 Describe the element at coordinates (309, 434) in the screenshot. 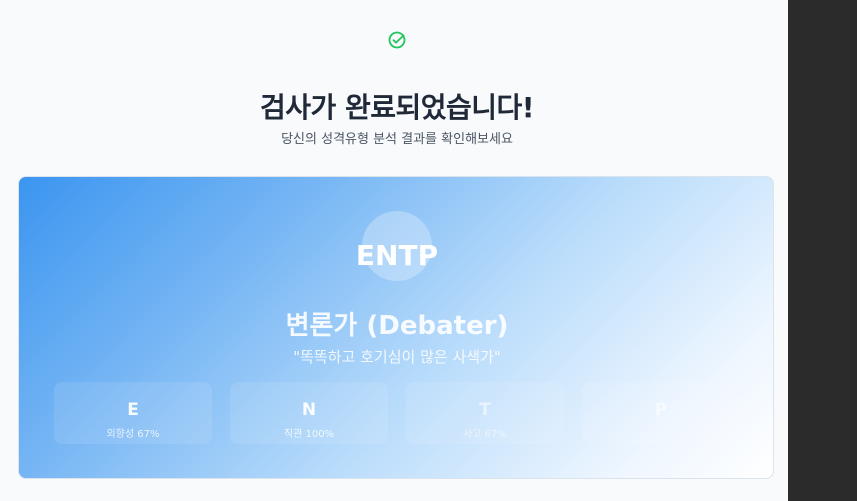

I see `trait-description: 직관 100%` at that location.